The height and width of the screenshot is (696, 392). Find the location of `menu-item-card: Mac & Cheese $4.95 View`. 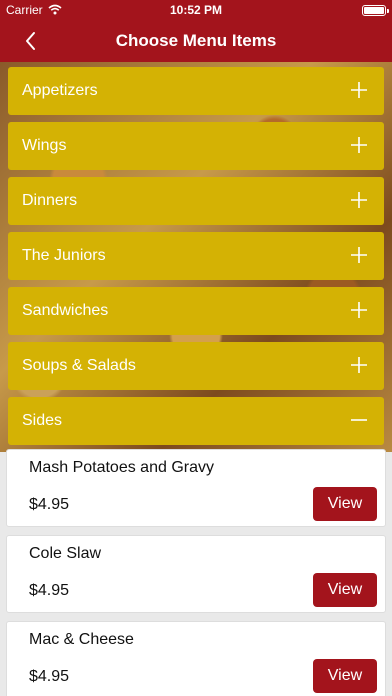

menu-item-card: Mac & Cheese $4.95 View is located at coordinates (196, 658).